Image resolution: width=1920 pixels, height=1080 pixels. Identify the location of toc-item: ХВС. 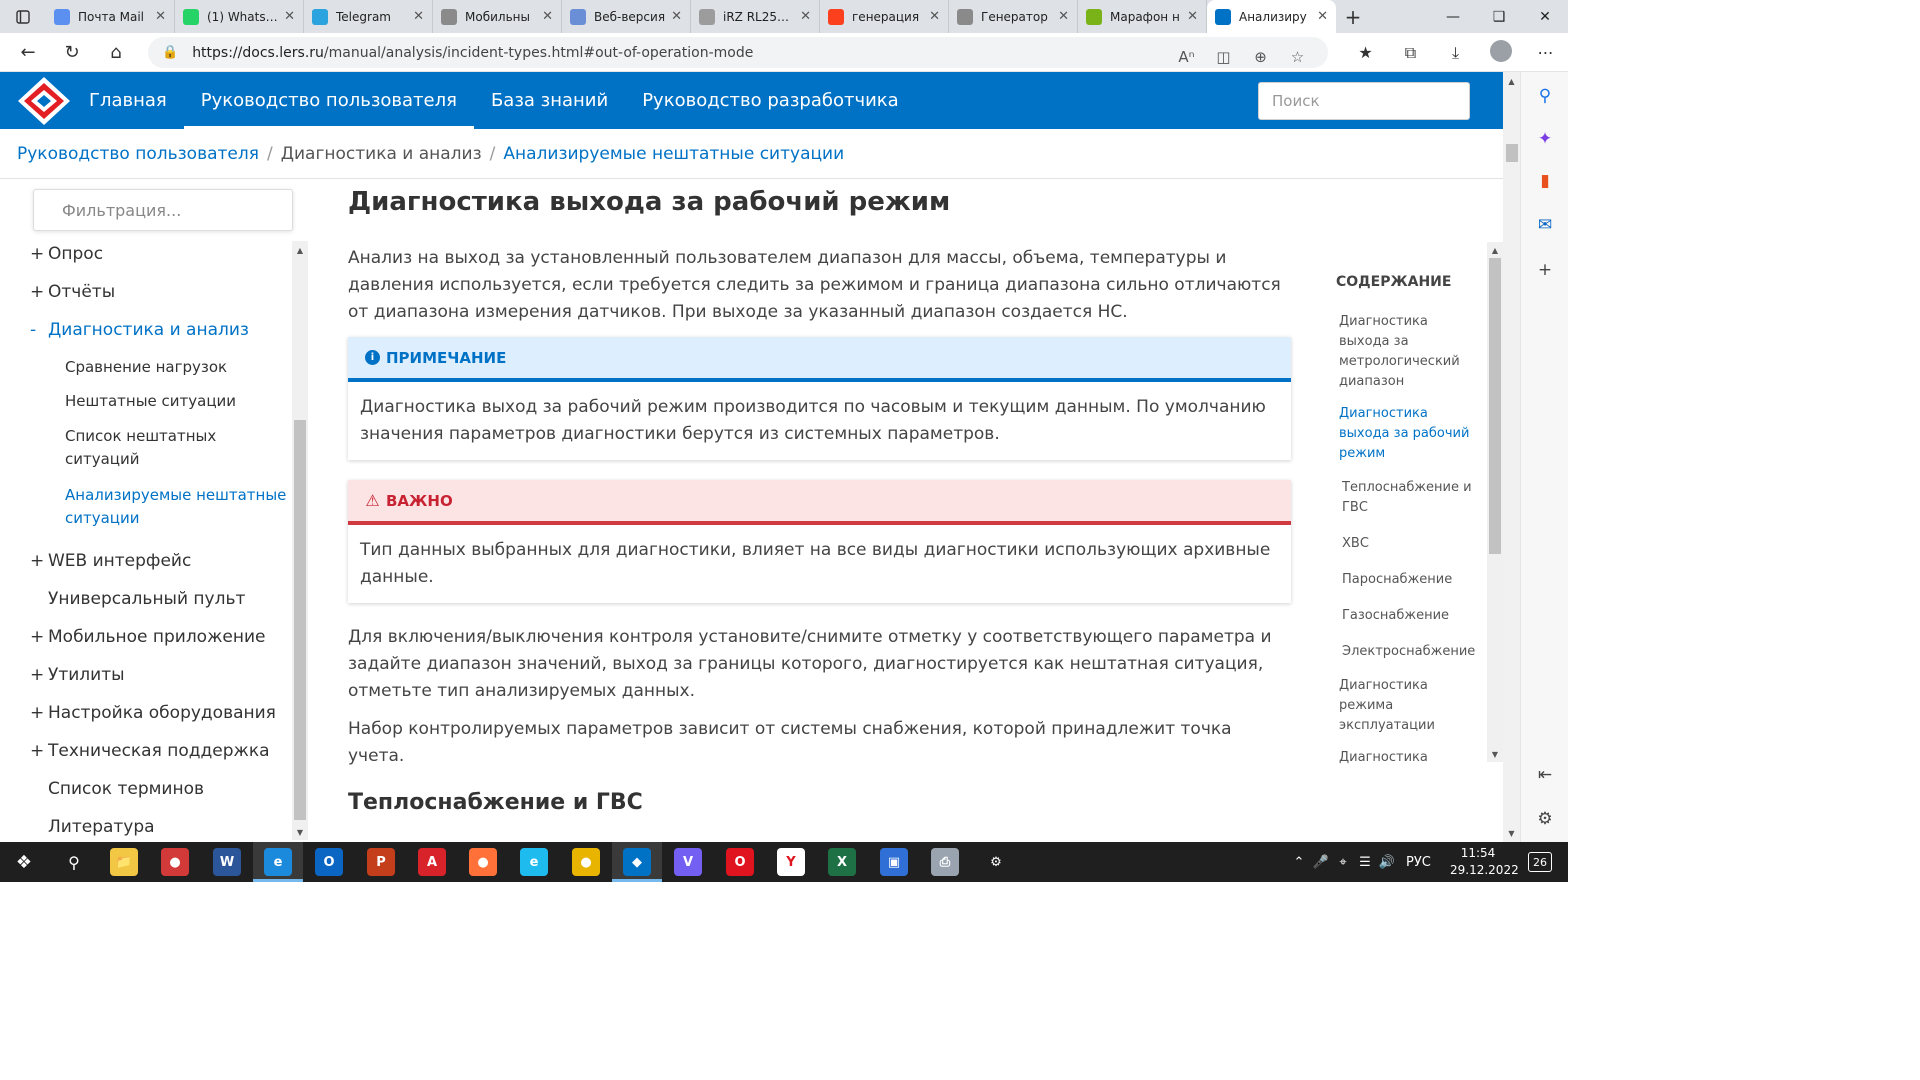
(1412, 544).